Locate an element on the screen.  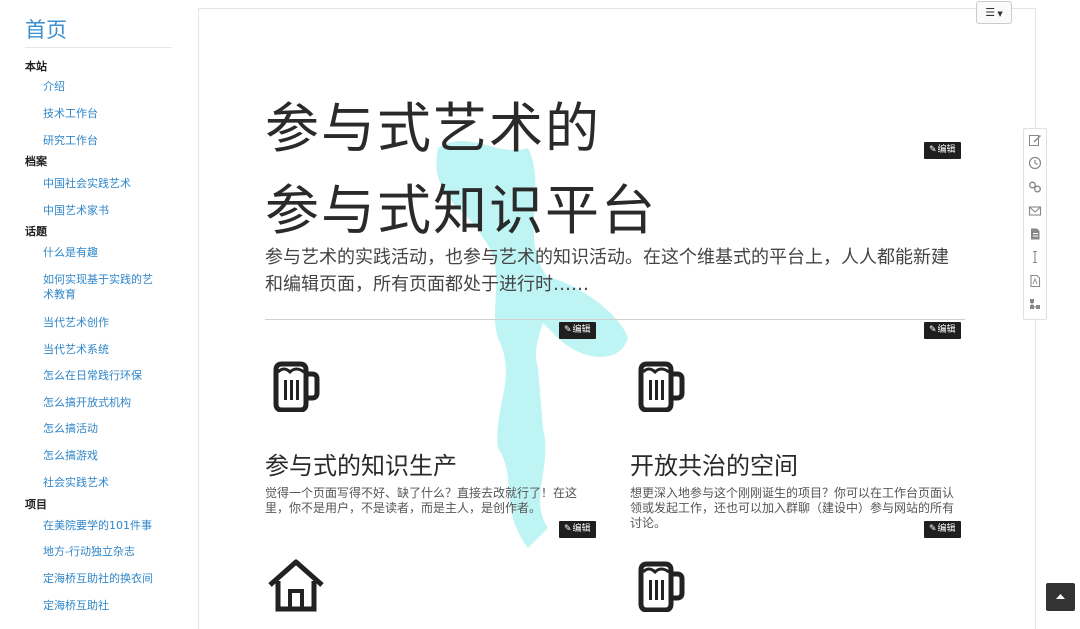
sidebar-home-link: 首页 is located at coordinates (46, 29).